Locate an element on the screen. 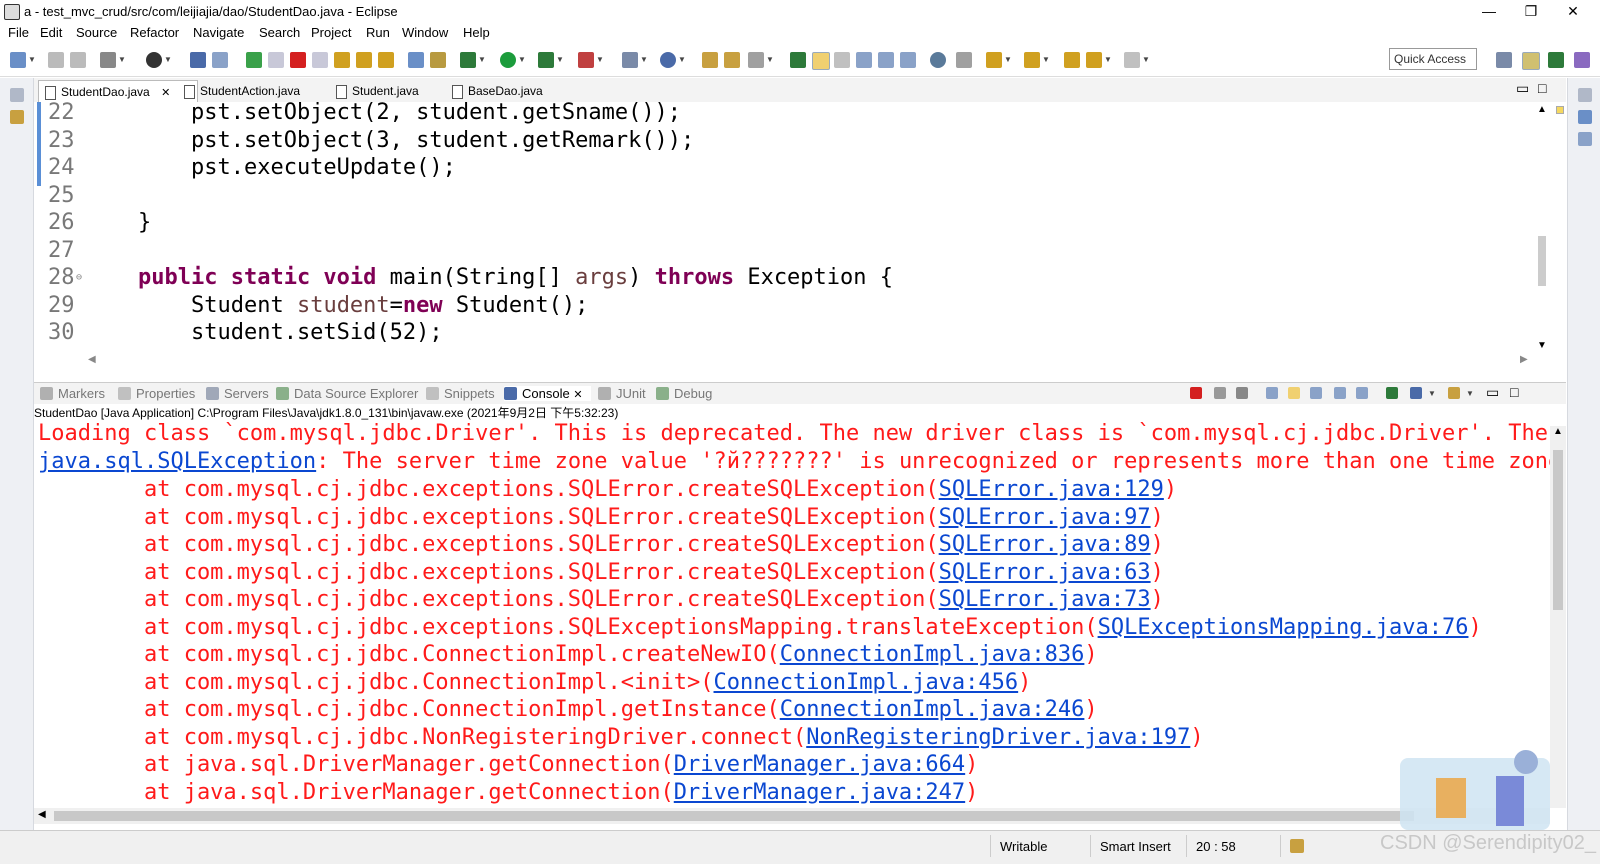 This screenshot has width=1600, height=864. quick-access-input: Quick Access is located at coordinates (1433, 59).